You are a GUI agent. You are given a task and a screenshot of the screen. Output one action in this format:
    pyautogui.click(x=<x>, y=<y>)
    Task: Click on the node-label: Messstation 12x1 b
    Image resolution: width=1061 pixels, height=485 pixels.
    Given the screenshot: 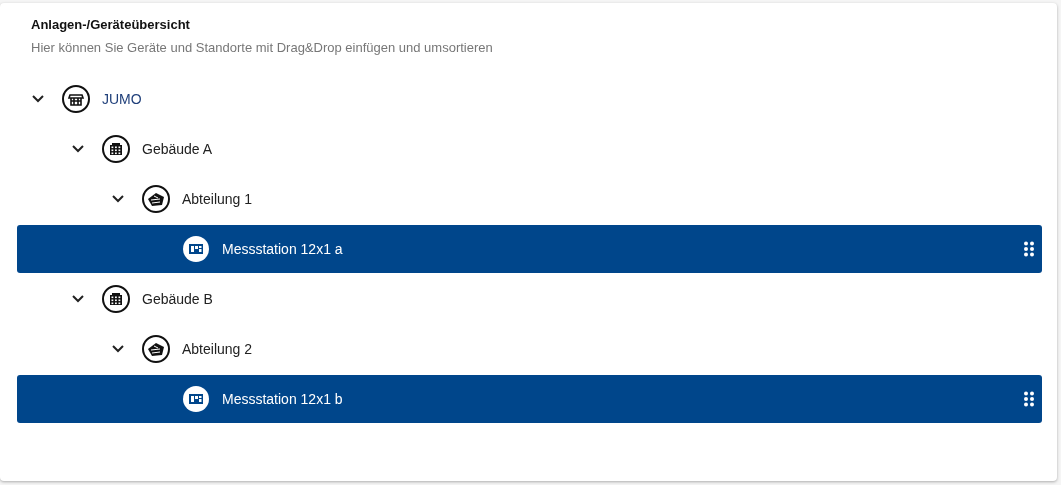 What is the action you would take?
    pyautogui.click(x=282, y=399)
    